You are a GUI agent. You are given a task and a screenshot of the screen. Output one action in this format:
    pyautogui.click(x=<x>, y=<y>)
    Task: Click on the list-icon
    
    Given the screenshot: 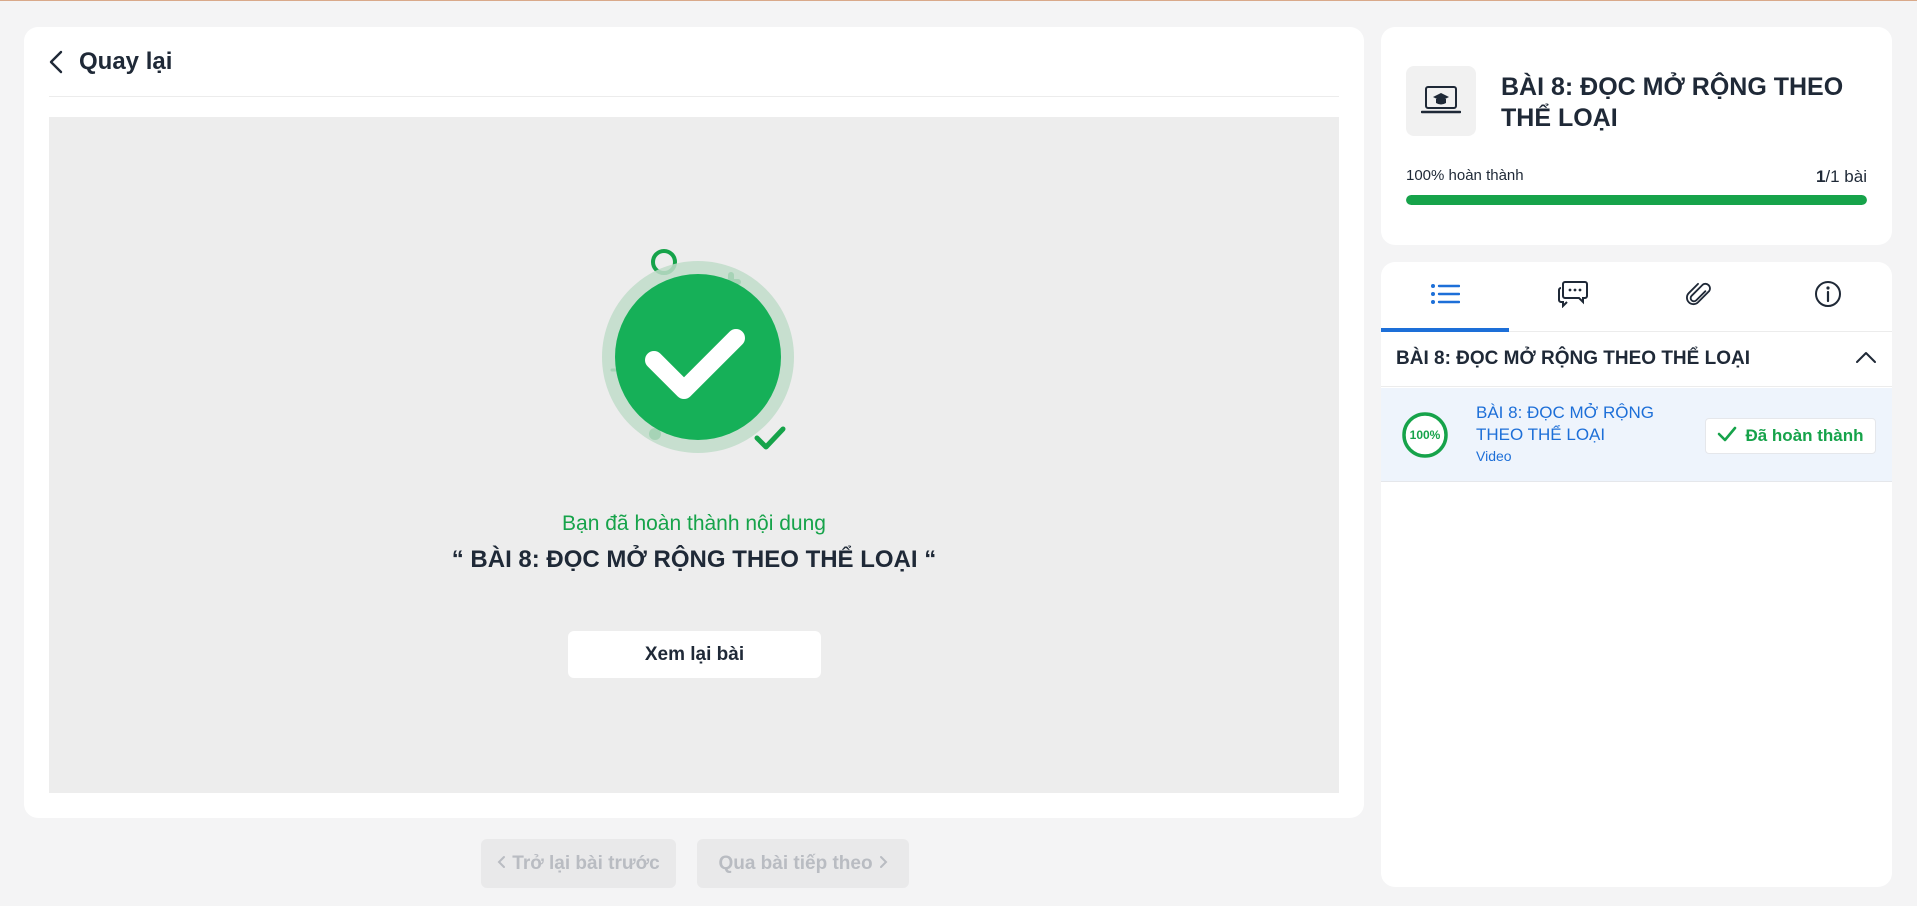 What is the action you would take?
    pyautogui.click(x=1445, y=296)
    